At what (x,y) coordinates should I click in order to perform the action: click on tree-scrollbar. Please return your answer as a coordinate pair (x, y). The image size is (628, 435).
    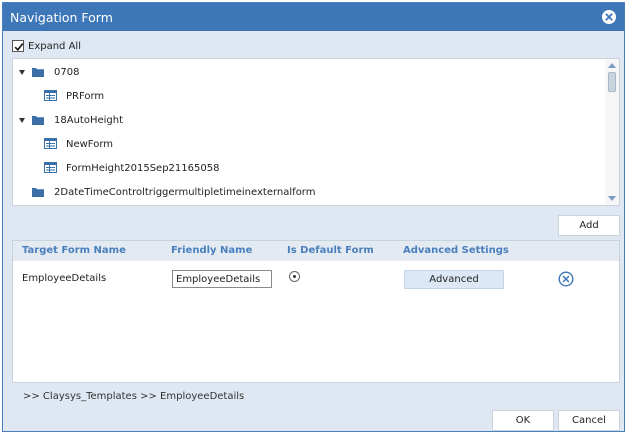
    Looking at the image, I should click on (612, 132).